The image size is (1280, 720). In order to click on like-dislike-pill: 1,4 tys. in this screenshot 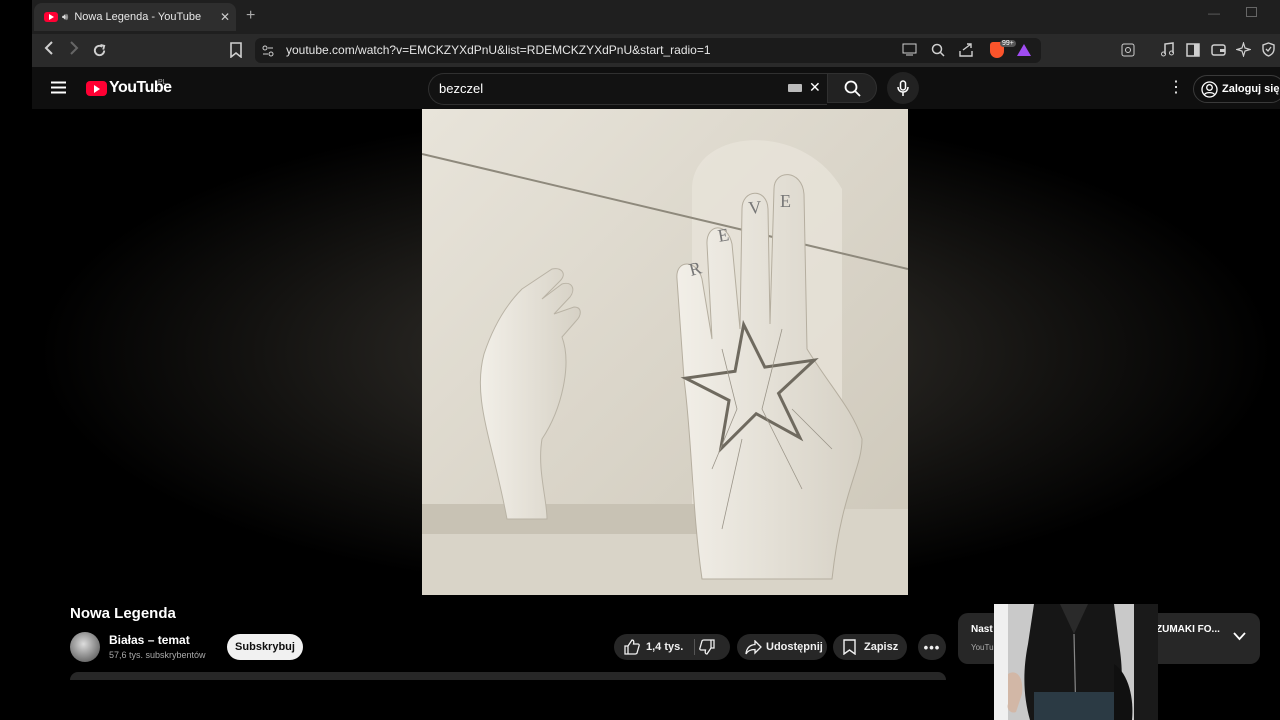, I will do `click(672, 647)`.